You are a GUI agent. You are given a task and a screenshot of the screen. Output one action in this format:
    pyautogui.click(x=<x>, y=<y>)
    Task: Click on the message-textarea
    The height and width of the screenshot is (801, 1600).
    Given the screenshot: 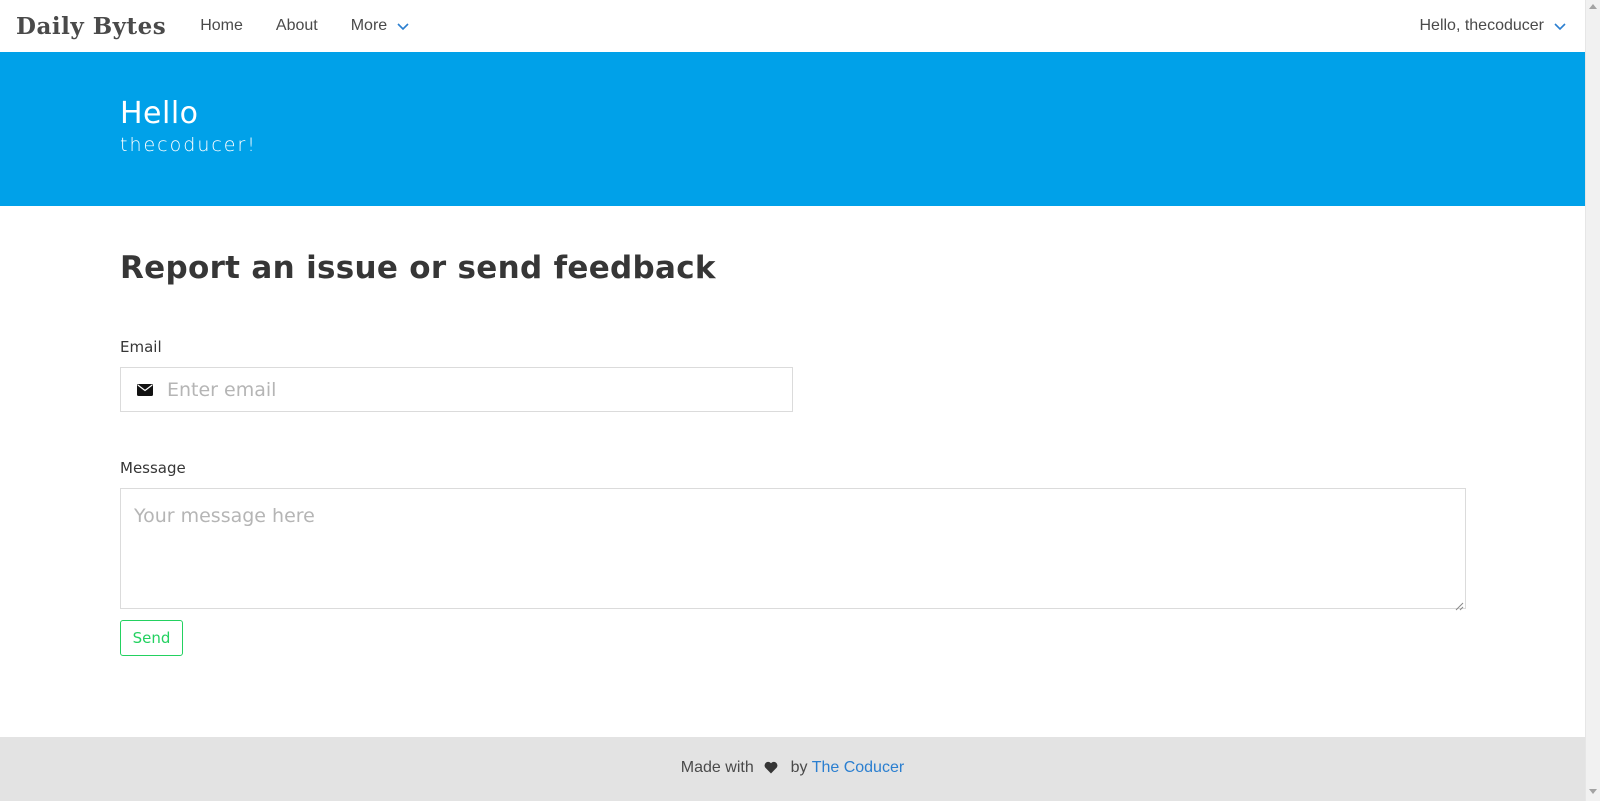 What is the action you would take?
    pyautogui.click(x=793, y=548)
    